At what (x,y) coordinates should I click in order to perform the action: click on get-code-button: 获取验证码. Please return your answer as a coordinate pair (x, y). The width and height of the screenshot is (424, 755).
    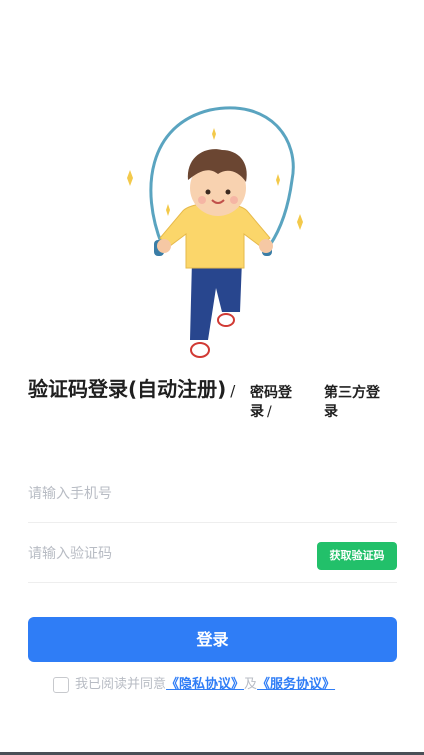
    Looking at the image, I should click on (357, 556).